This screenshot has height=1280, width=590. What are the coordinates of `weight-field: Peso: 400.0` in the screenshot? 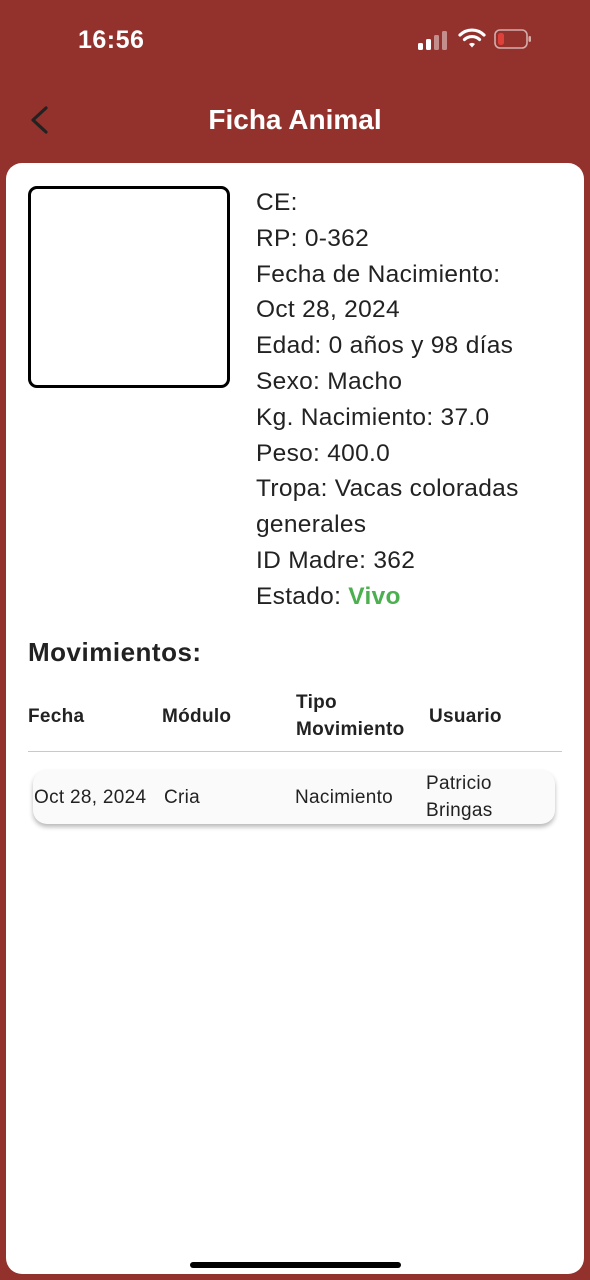 It's located at (323, 453).